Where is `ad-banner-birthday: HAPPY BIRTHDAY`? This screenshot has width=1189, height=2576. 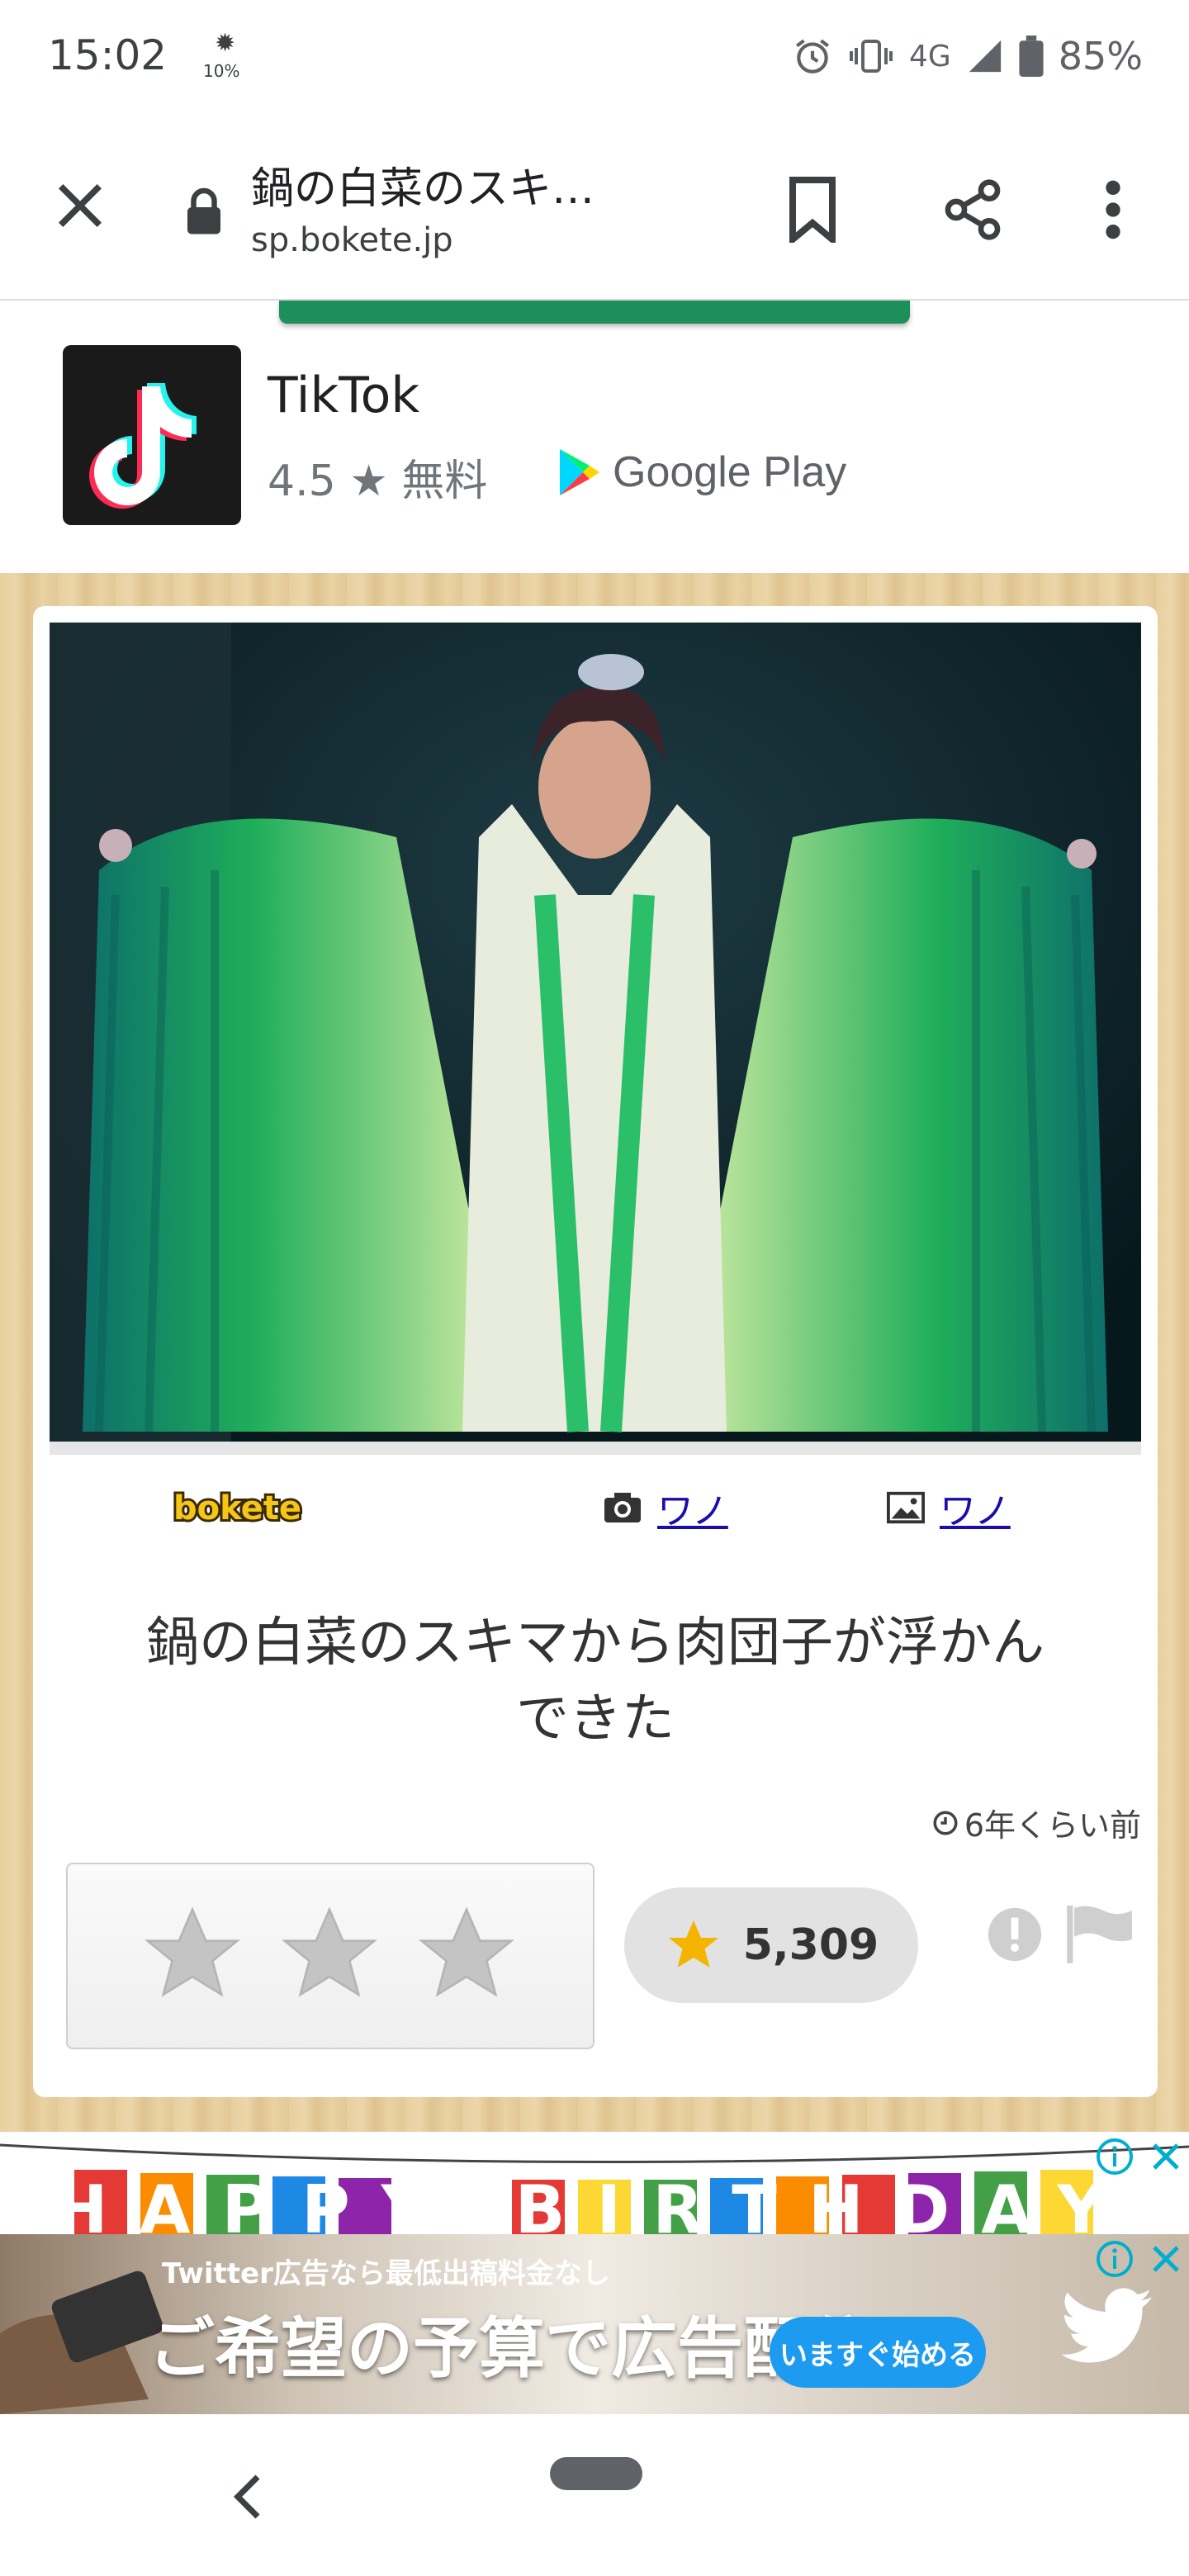
ad-banner-birthday: HAPPY BIRTHDAY is located at coordinates (594, 2183).